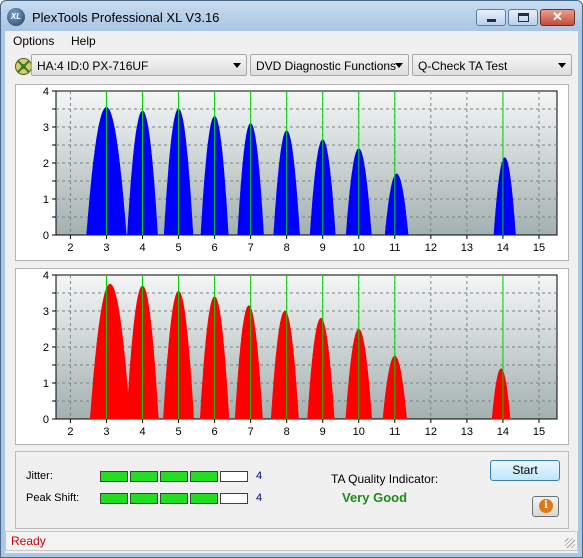 Image resolution: width=583 pixels, height=558 pixels. I want to click on test-select: Q-Check TA Test, so click(492, 65).